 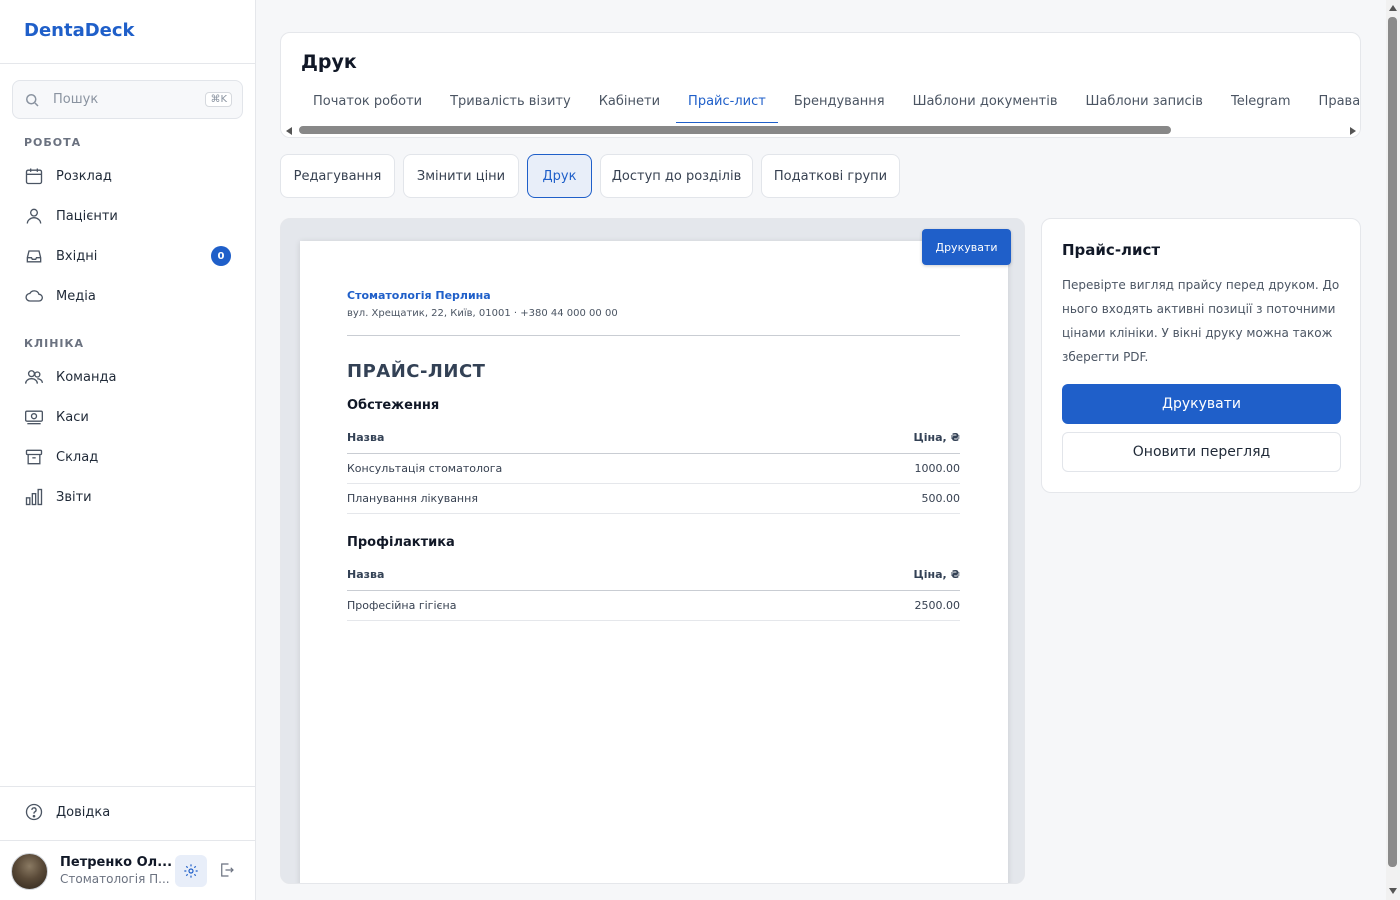 What do you see at coordinates (34, 457) in the screenshot?
I see `archive-icon` at bounding box center [34, 457].